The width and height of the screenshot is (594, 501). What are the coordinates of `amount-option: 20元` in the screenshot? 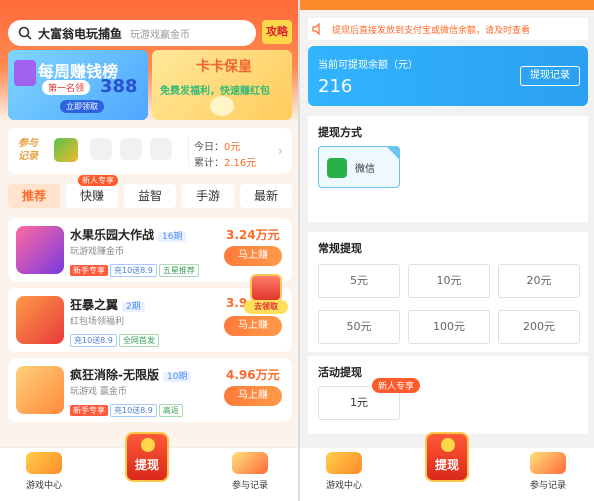 It's located at (539, 281).